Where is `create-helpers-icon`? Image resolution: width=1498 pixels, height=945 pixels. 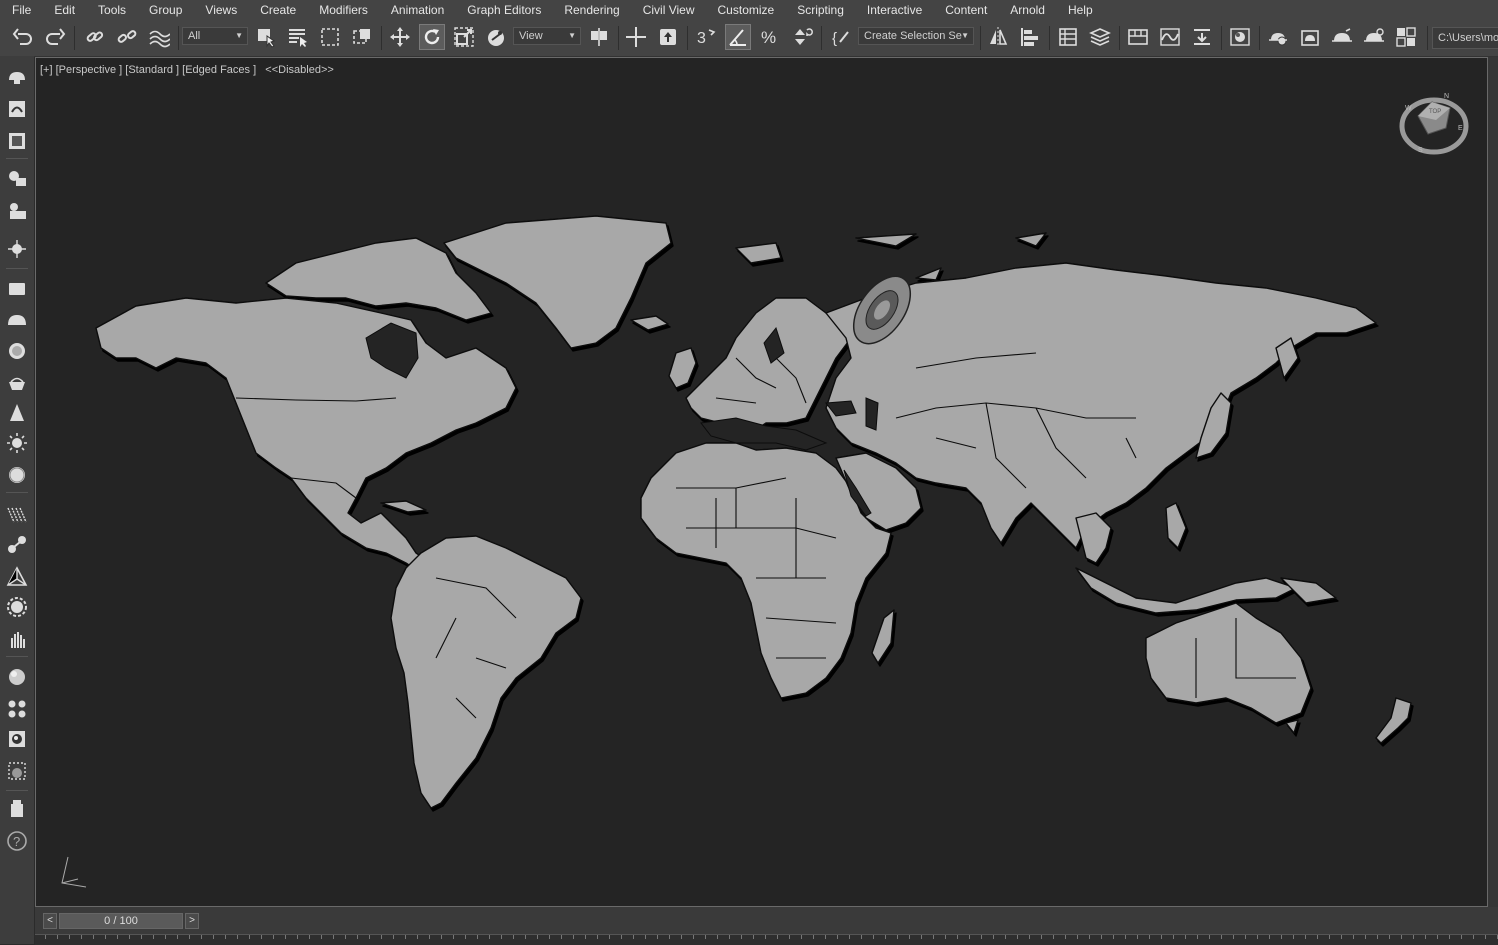
create-helpers-icon is located at coordinates (17, 211).